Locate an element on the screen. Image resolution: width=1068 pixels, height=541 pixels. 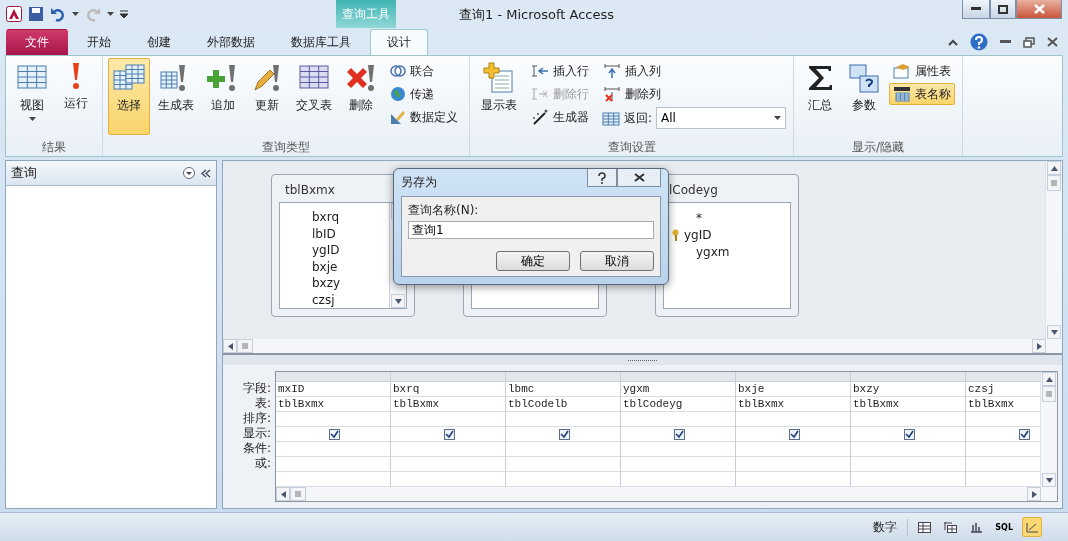
field-cell: lbmc is located at coordinates (563, 389).